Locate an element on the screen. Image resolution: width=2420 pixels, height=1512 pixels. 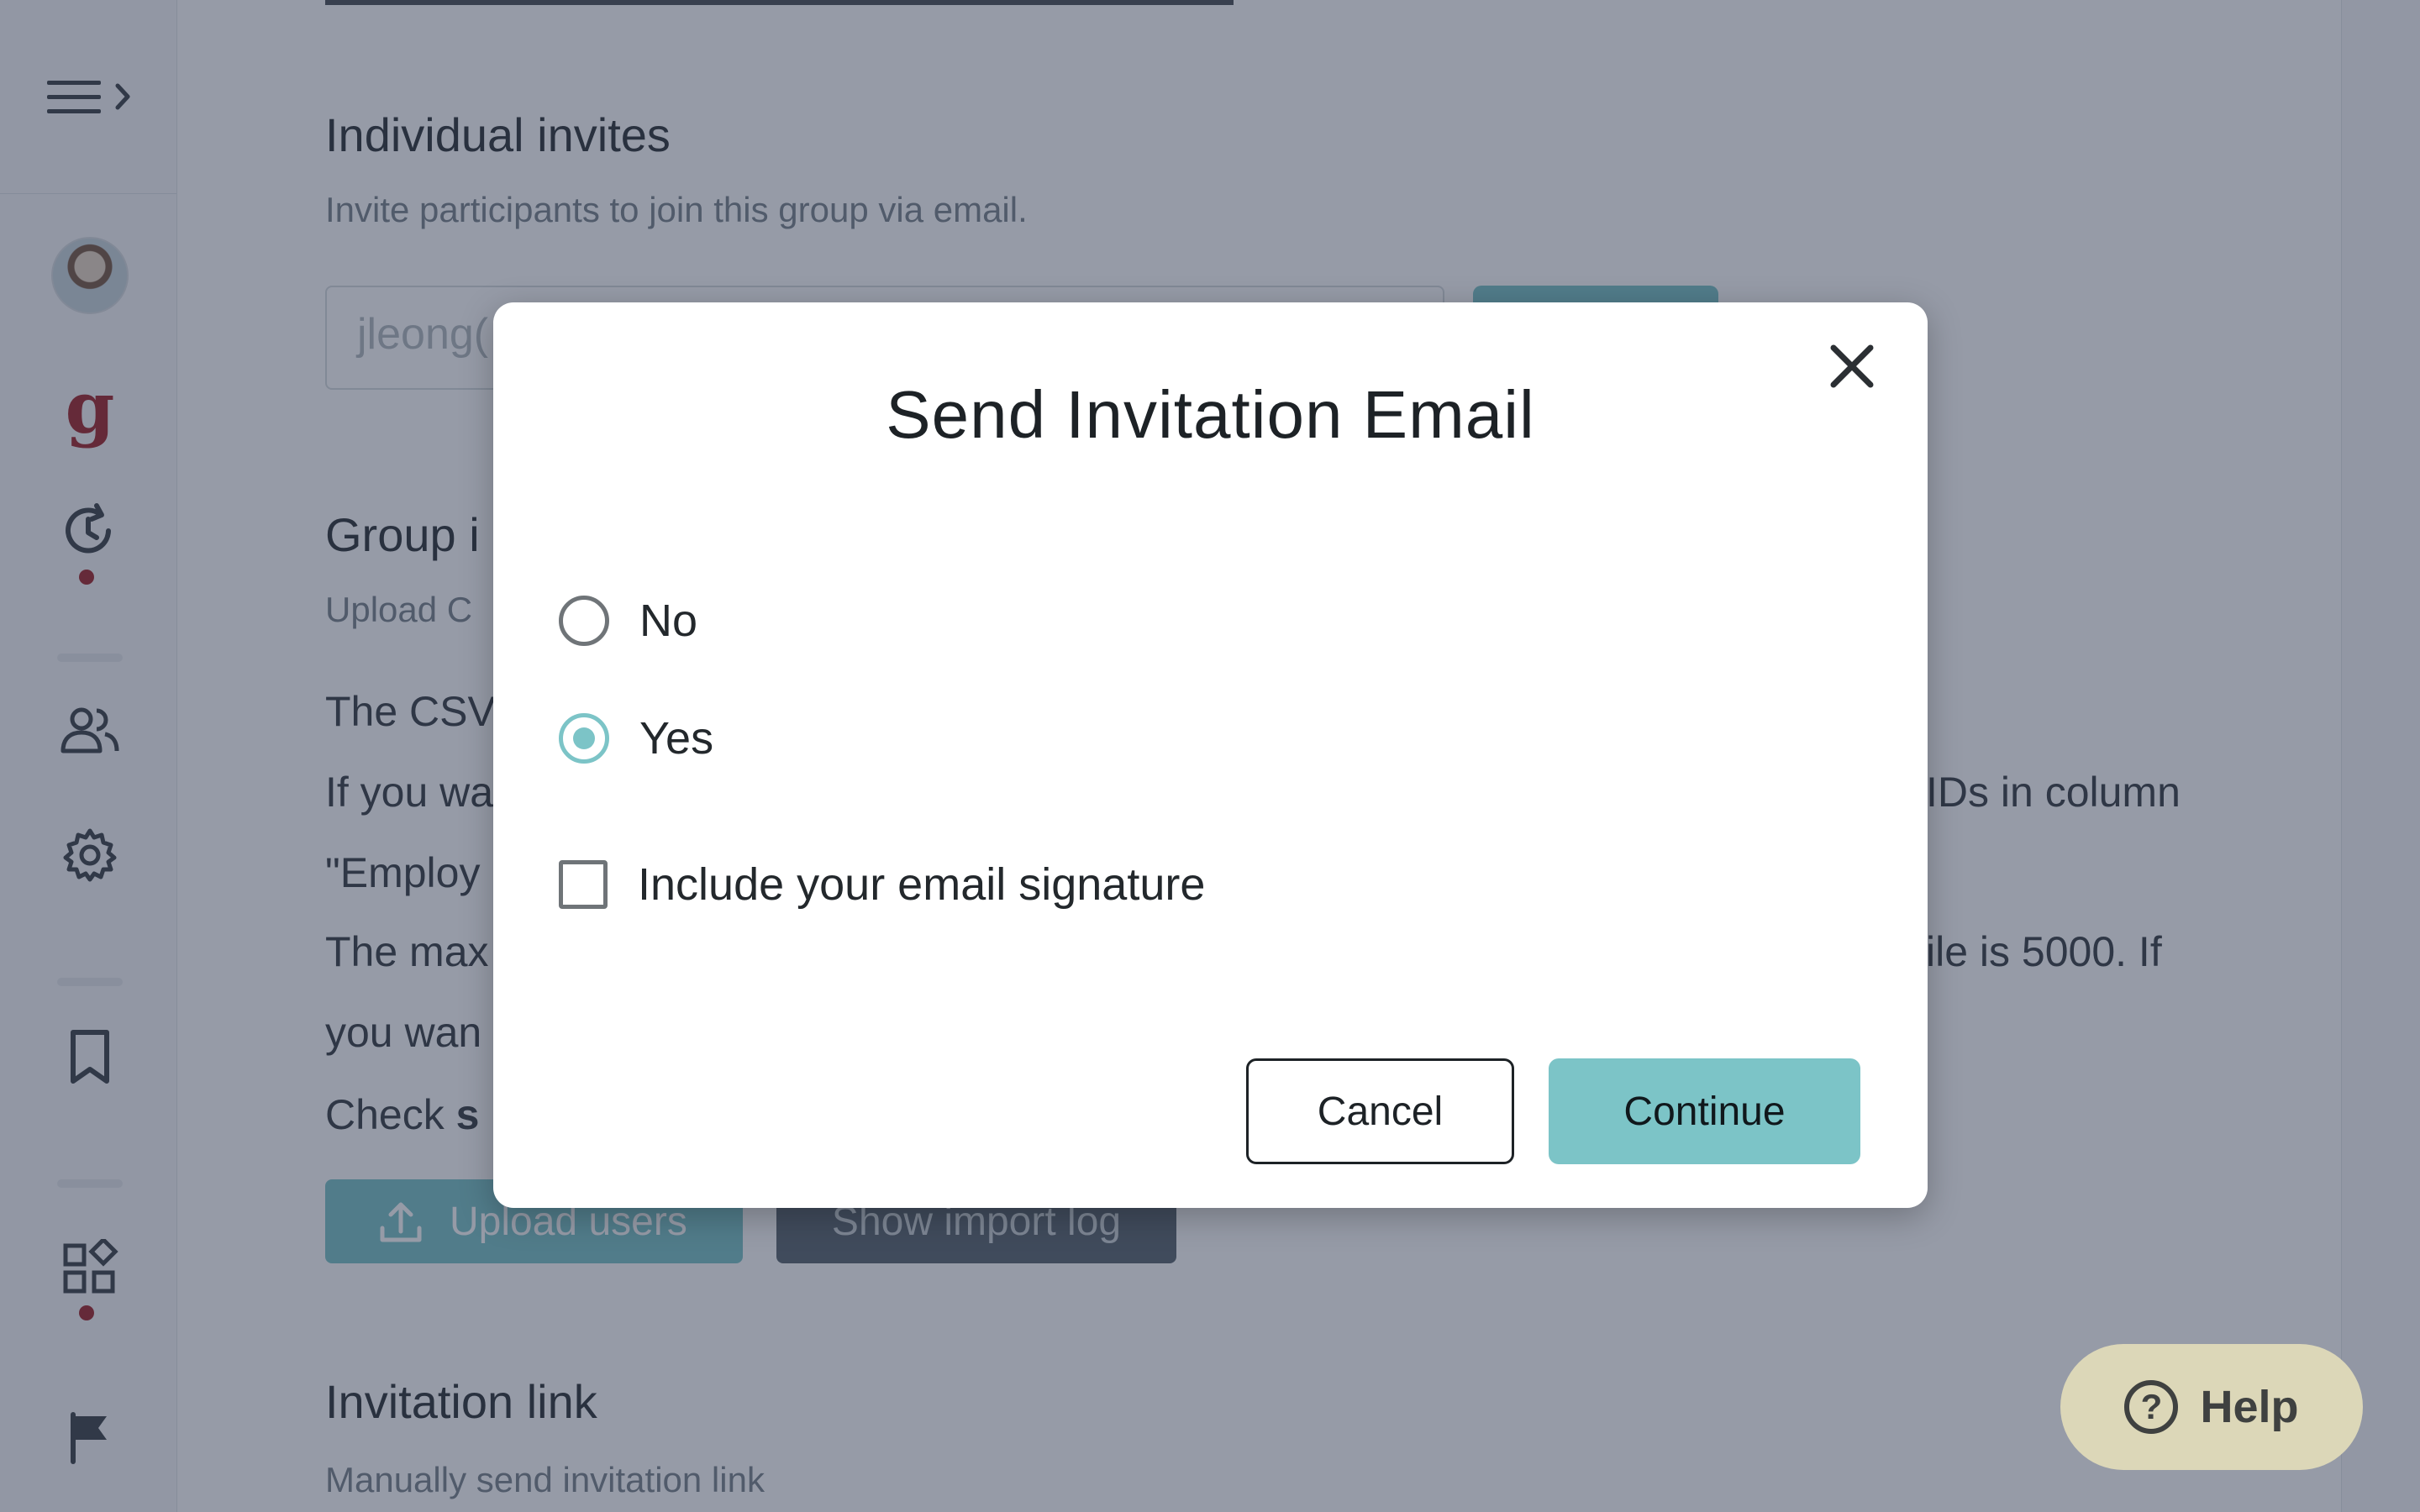
include-signature-option: Include your email signature is located at coordinates (882, 884).